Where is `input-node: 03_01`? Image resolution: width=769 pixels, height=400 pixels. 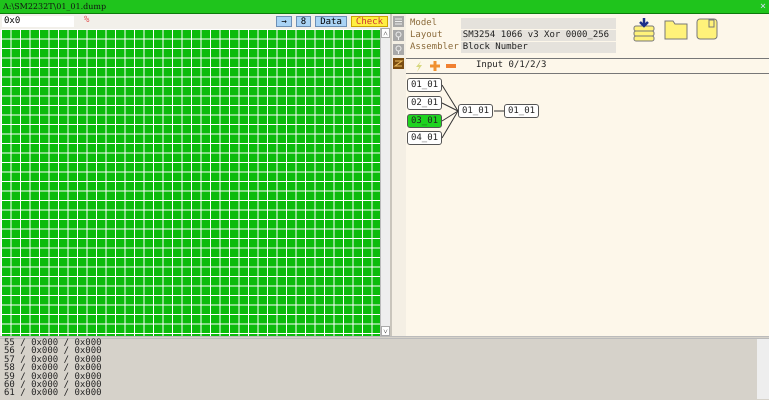 input-node: 03_01 is located at coordinates (424, 121).